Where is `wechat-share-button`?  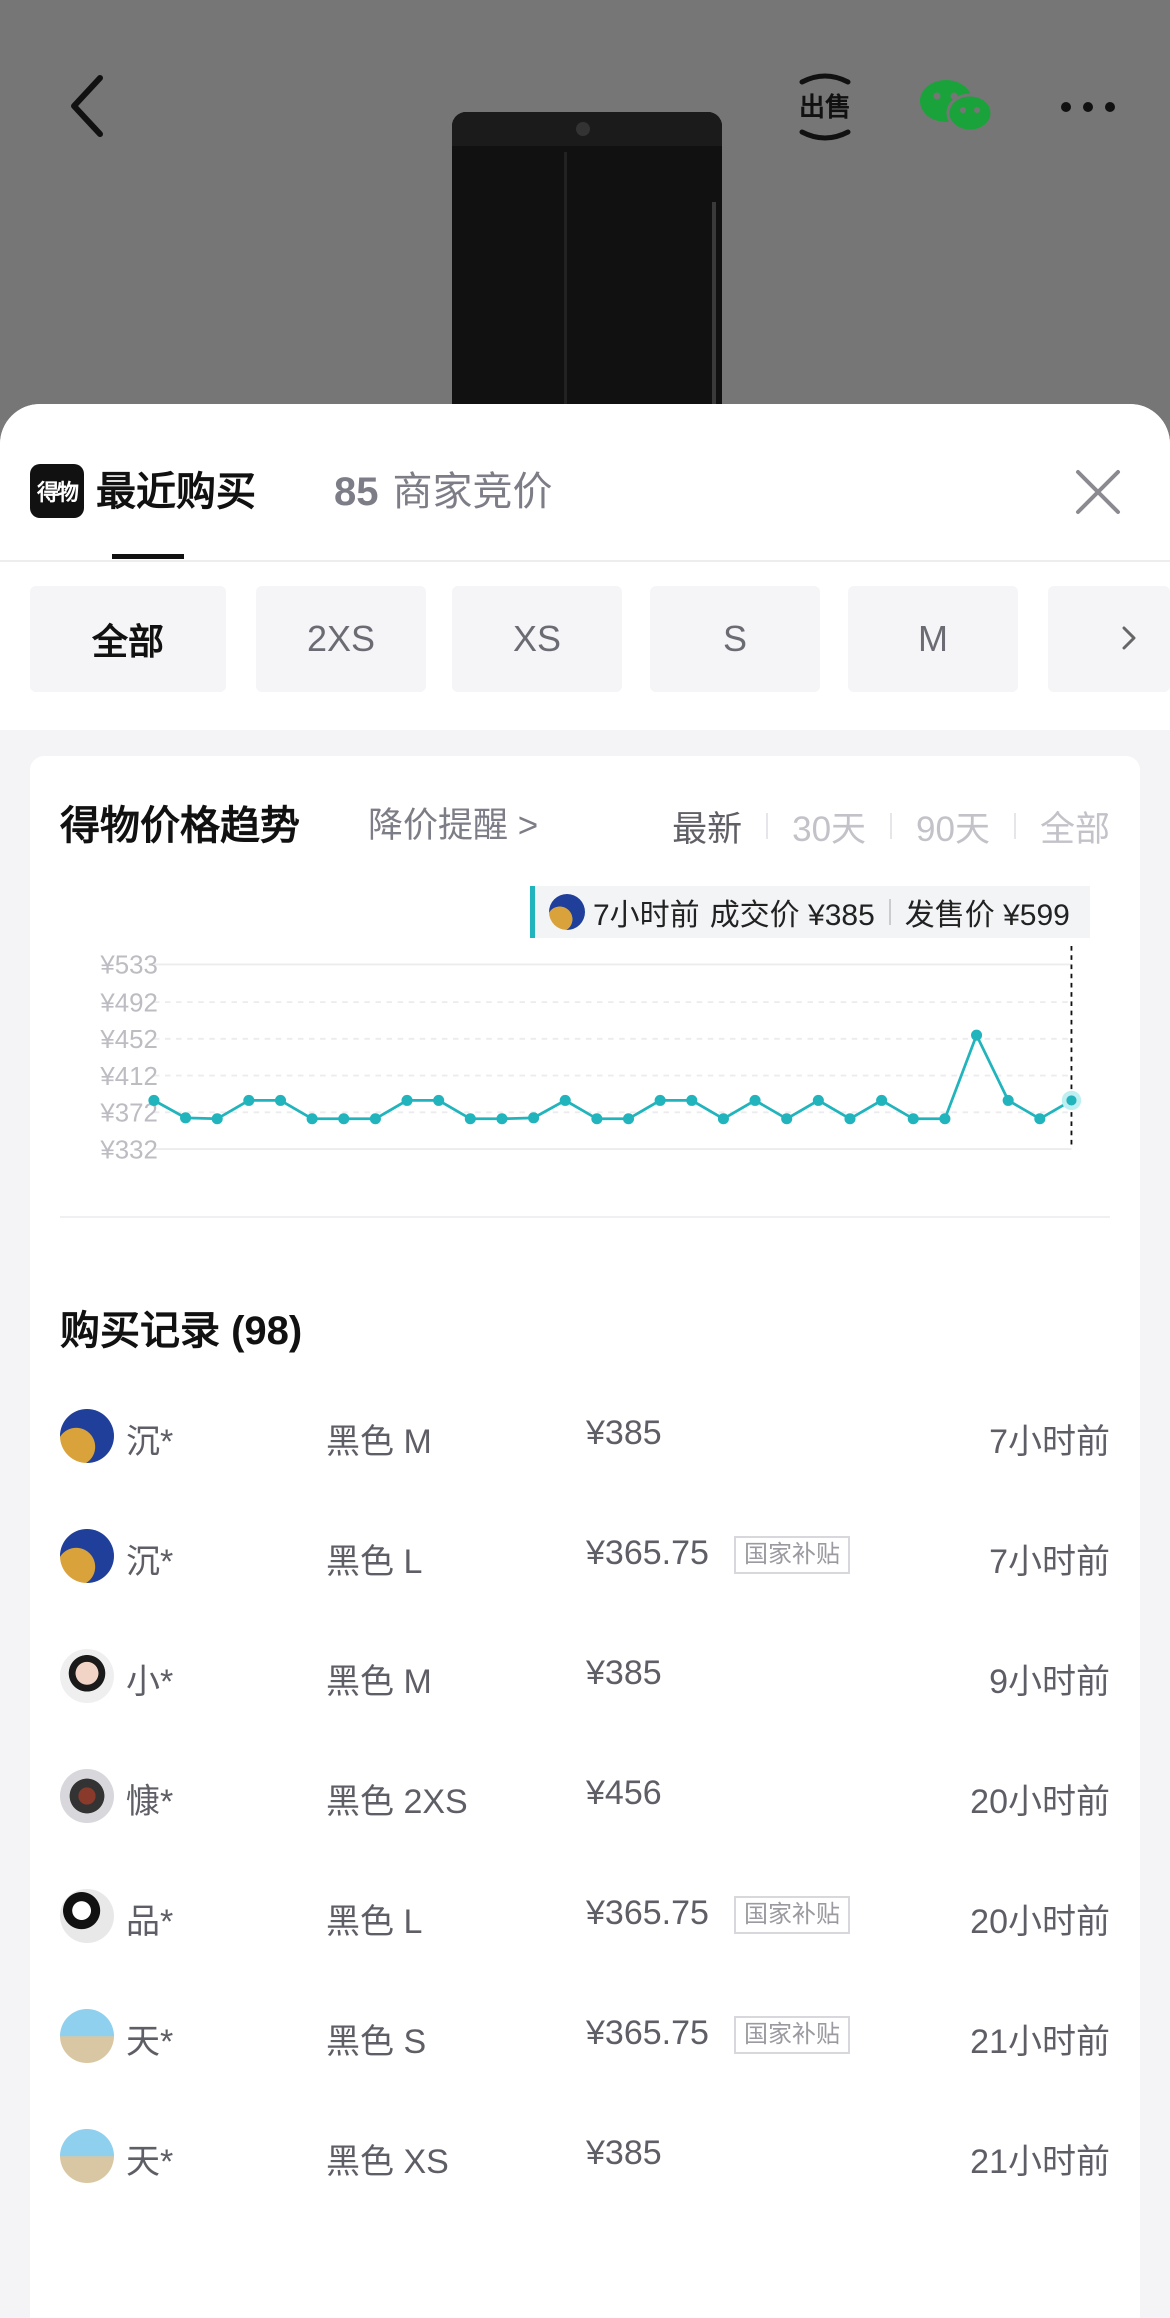
wechat-share-button is located at coordinates (956, 107).